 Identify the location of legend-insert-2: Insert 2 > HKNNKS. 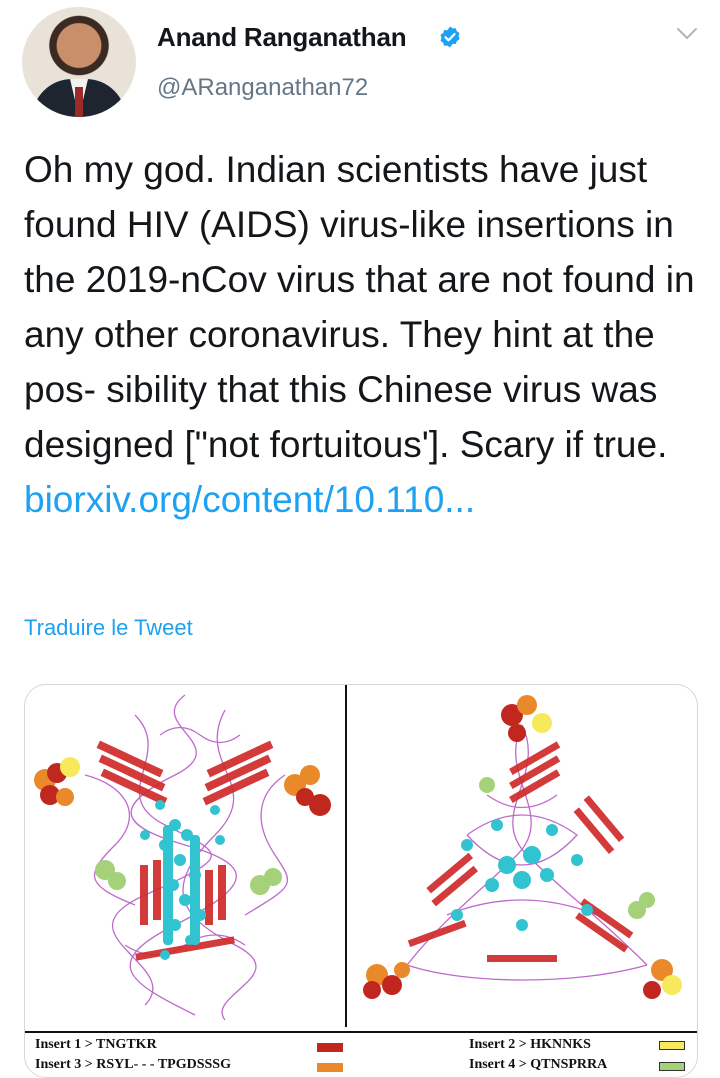
(530, 1044).